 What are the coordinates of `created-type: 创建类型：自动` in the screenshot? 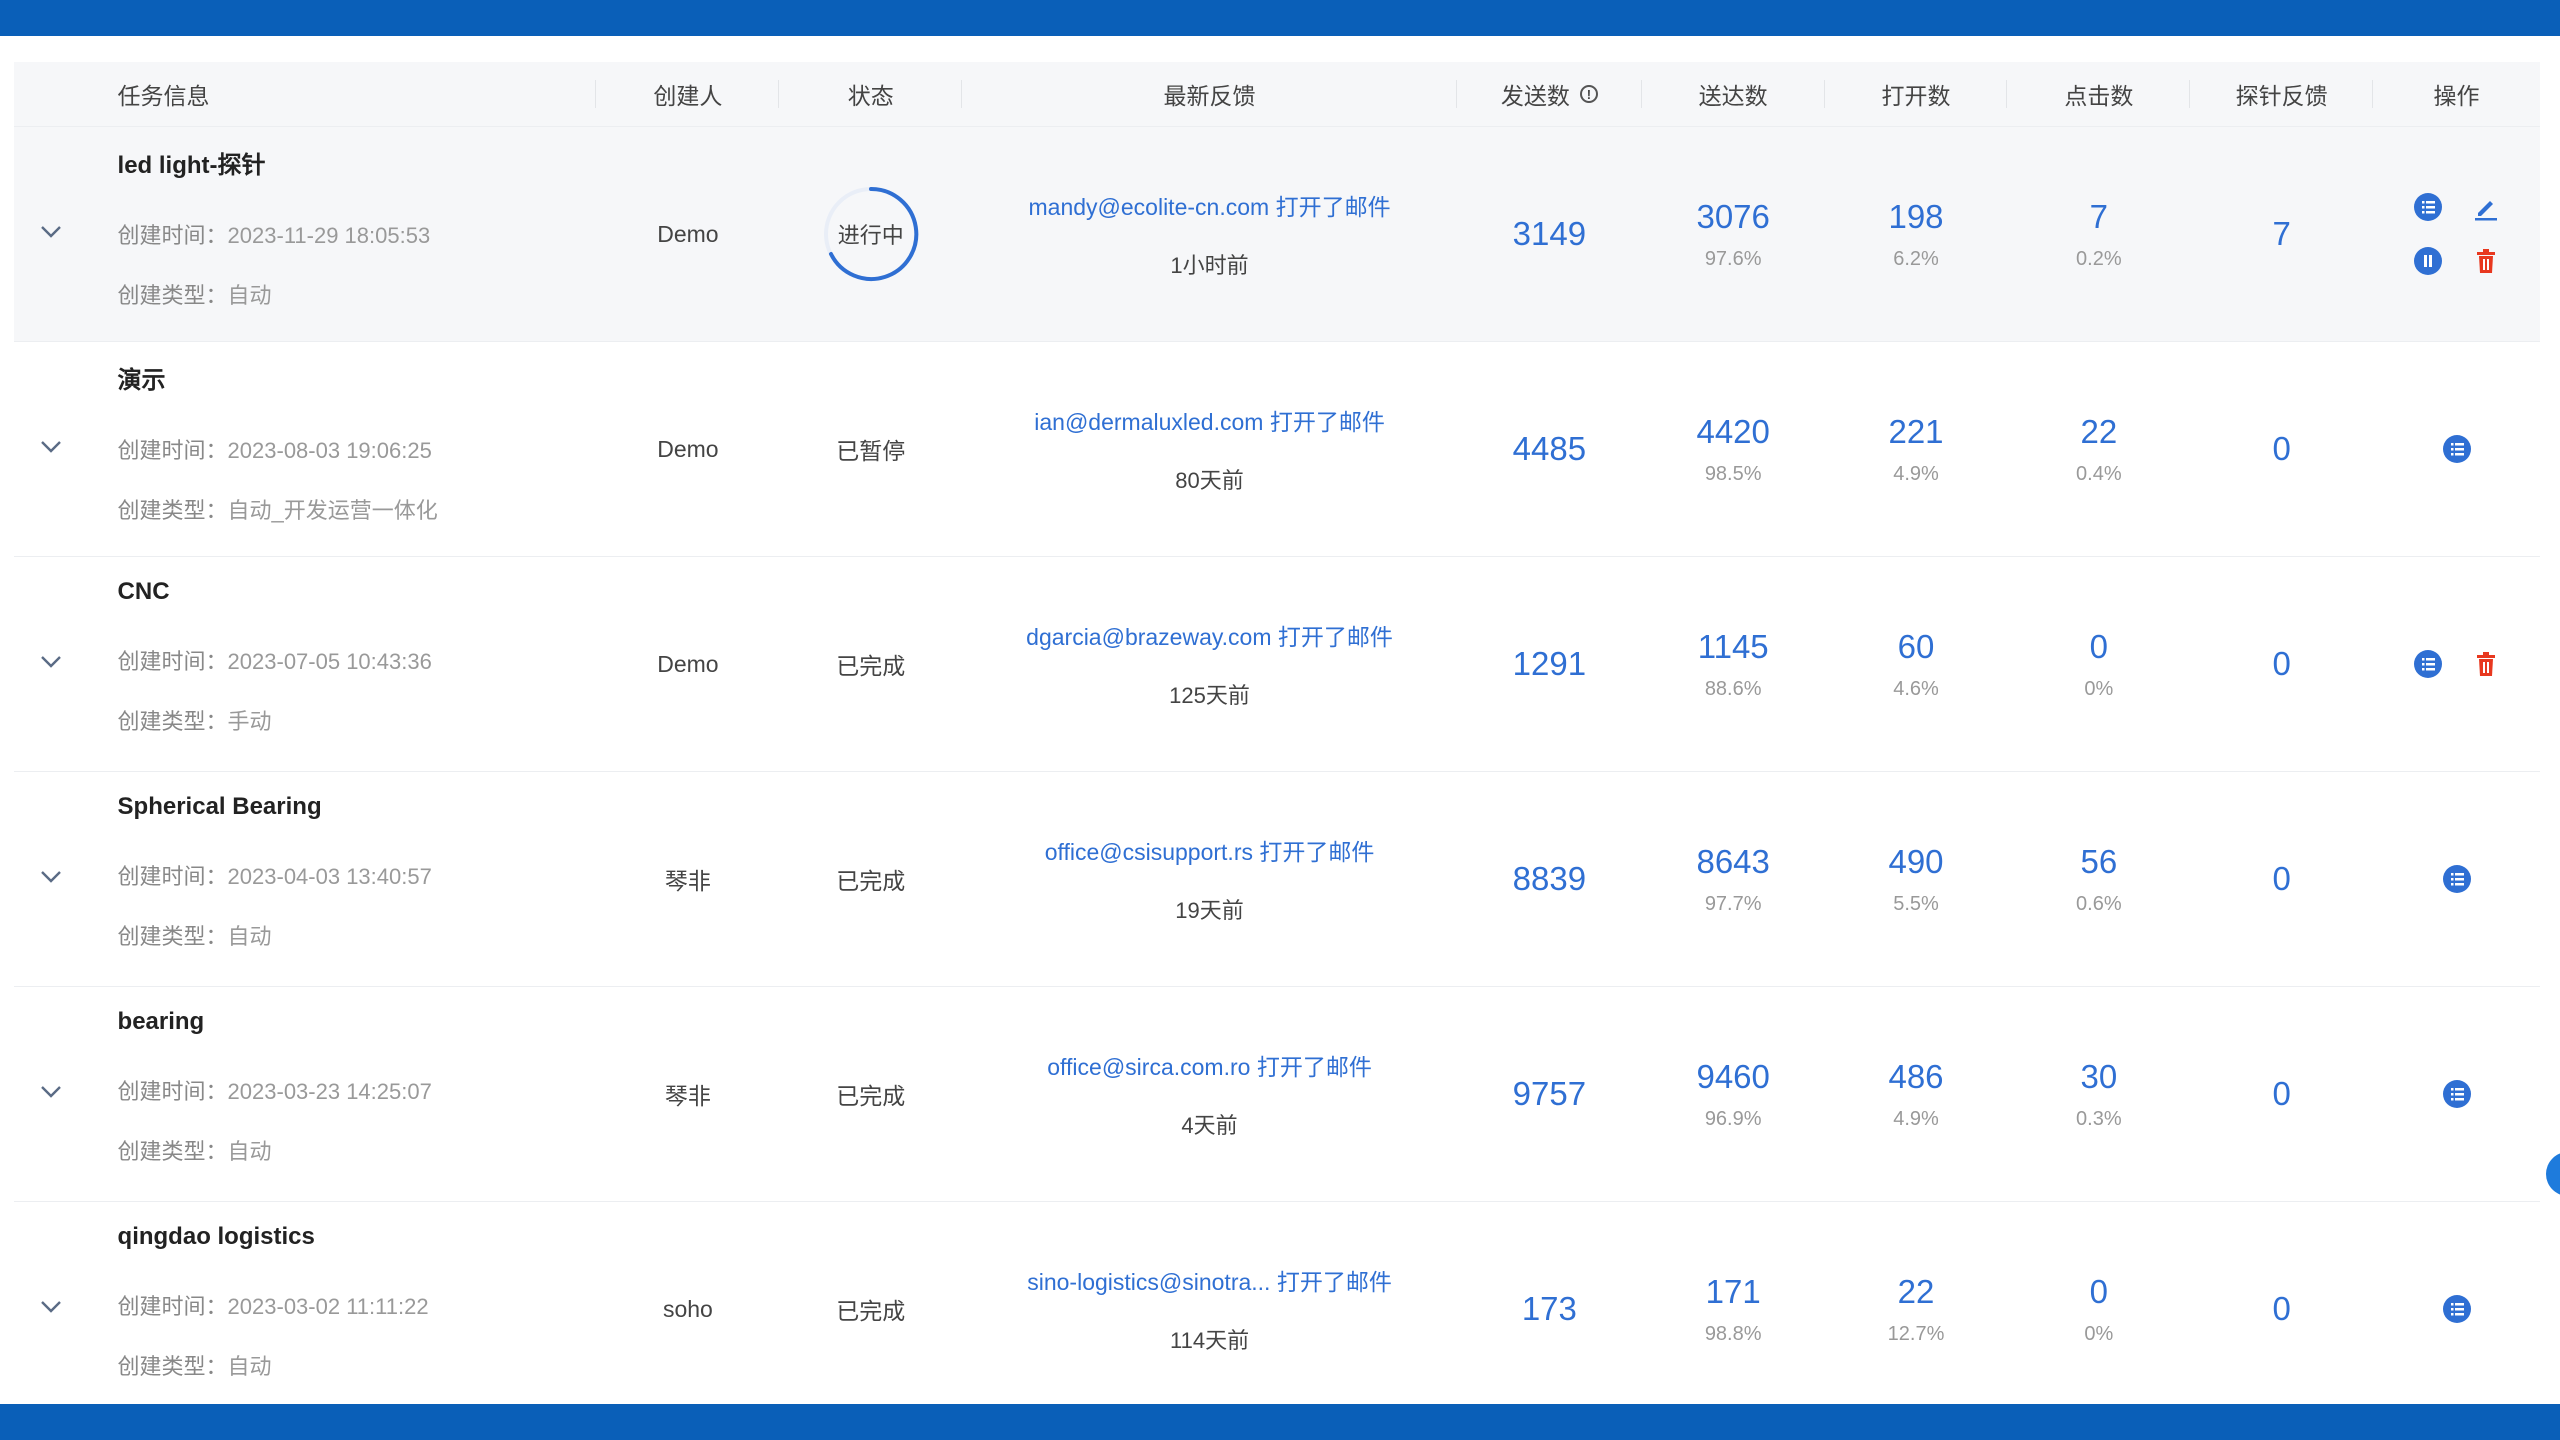 It's located at (195, 1365).